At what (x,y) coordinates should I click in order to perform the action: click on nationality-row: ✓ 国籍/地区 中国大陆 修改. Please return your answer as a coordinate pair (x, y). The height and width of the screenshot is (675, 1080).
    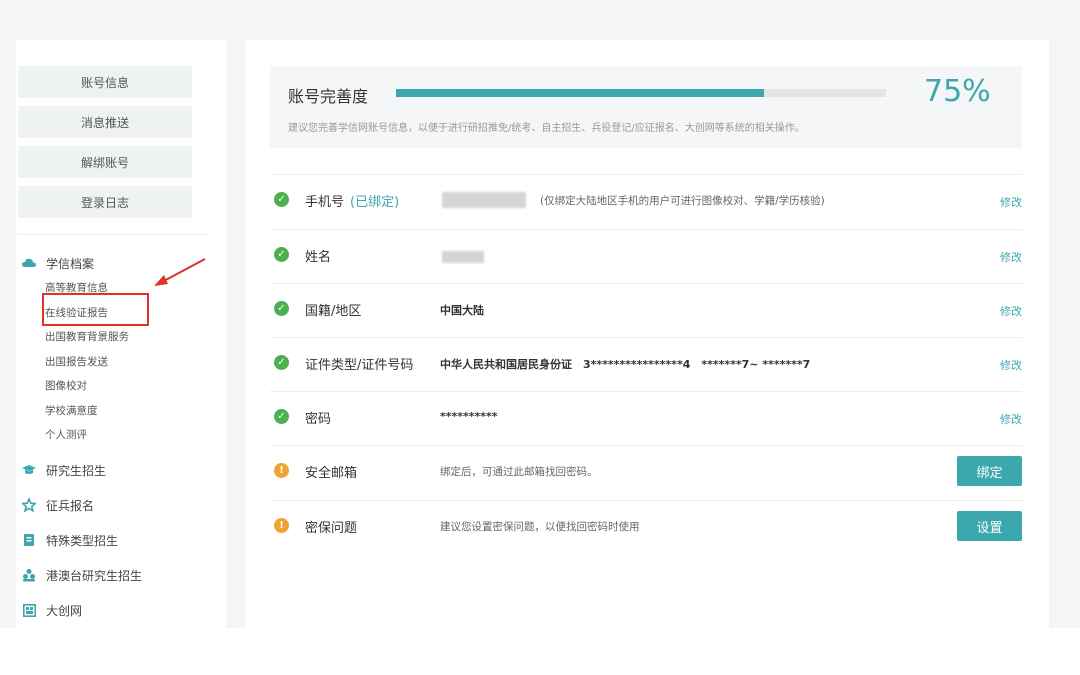
    Looking at the image, I should click on (646, 310).